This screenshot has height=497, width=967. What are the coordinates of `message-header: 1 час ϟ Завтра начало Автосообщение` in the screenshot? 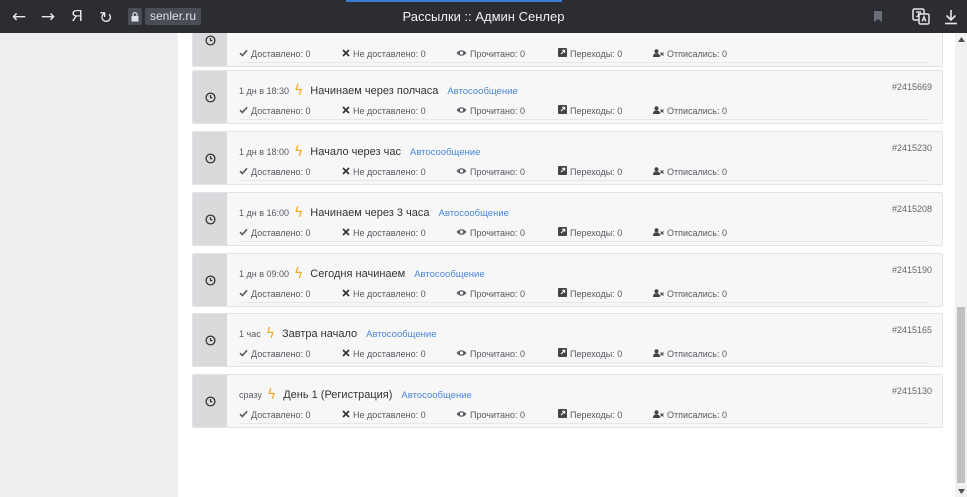 It's located at (338, 334).